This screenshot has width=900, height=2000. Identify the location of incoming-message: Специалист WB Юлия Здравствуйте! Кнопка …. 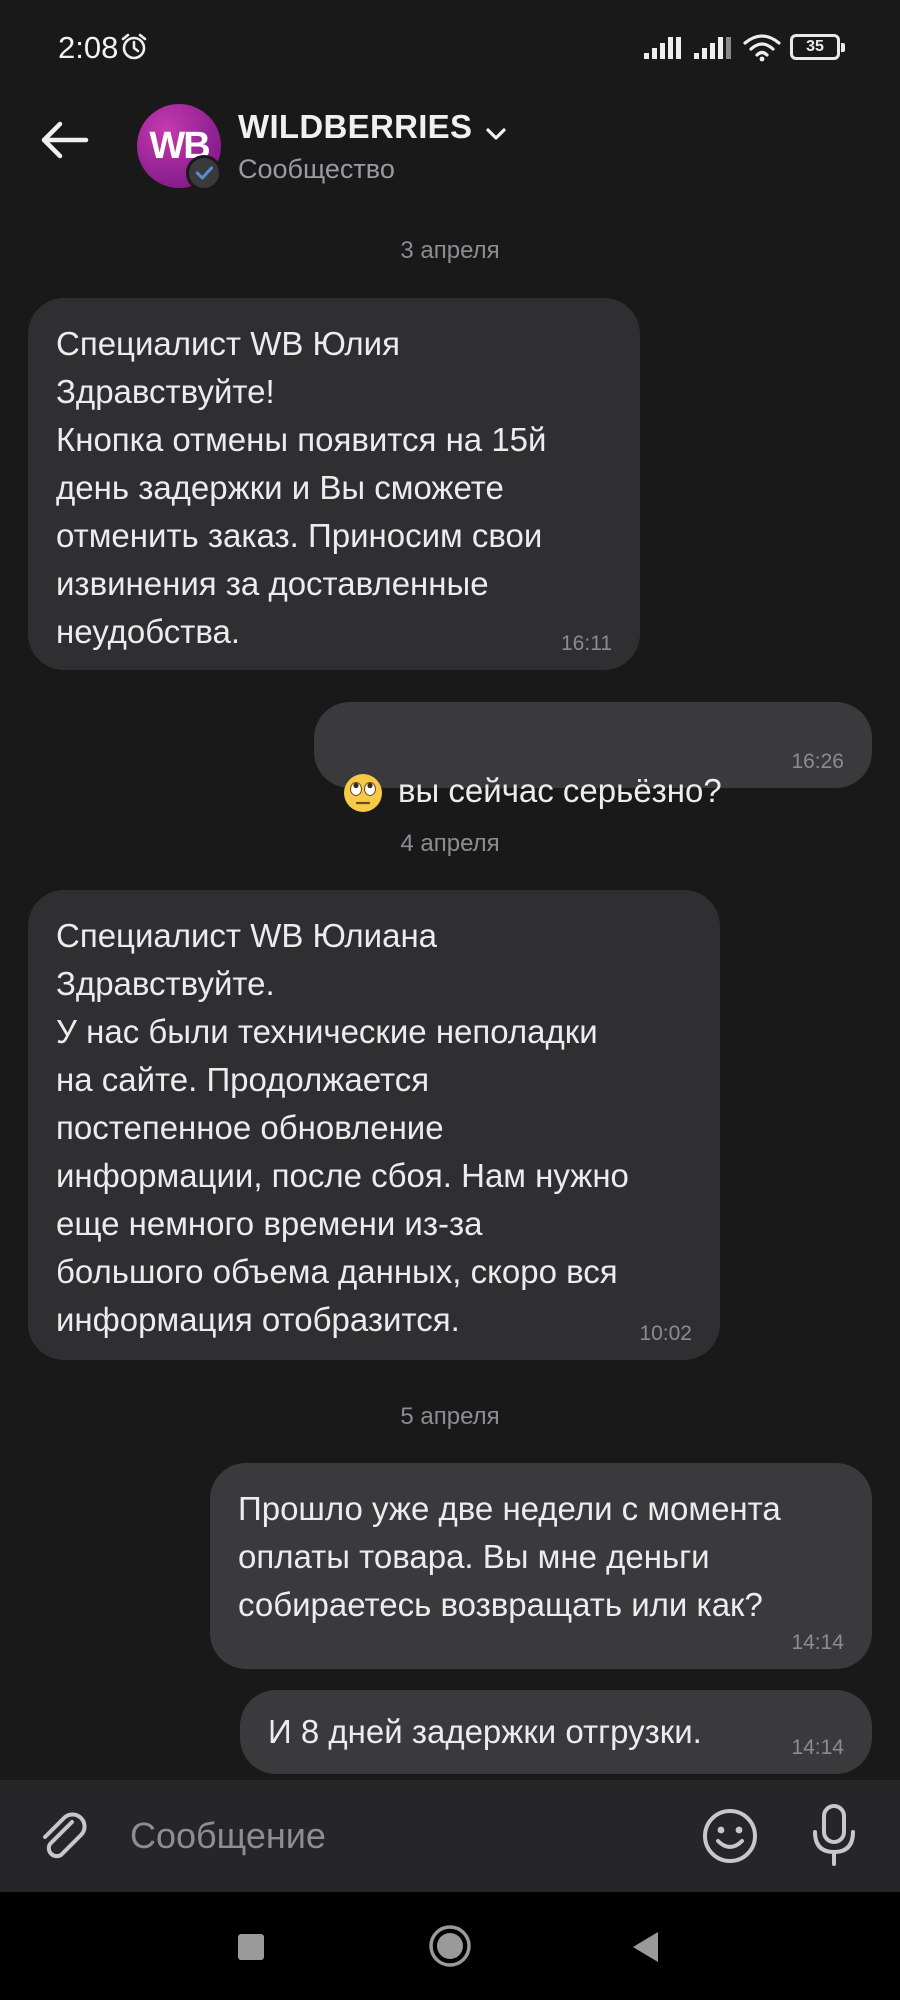
(334, 484).